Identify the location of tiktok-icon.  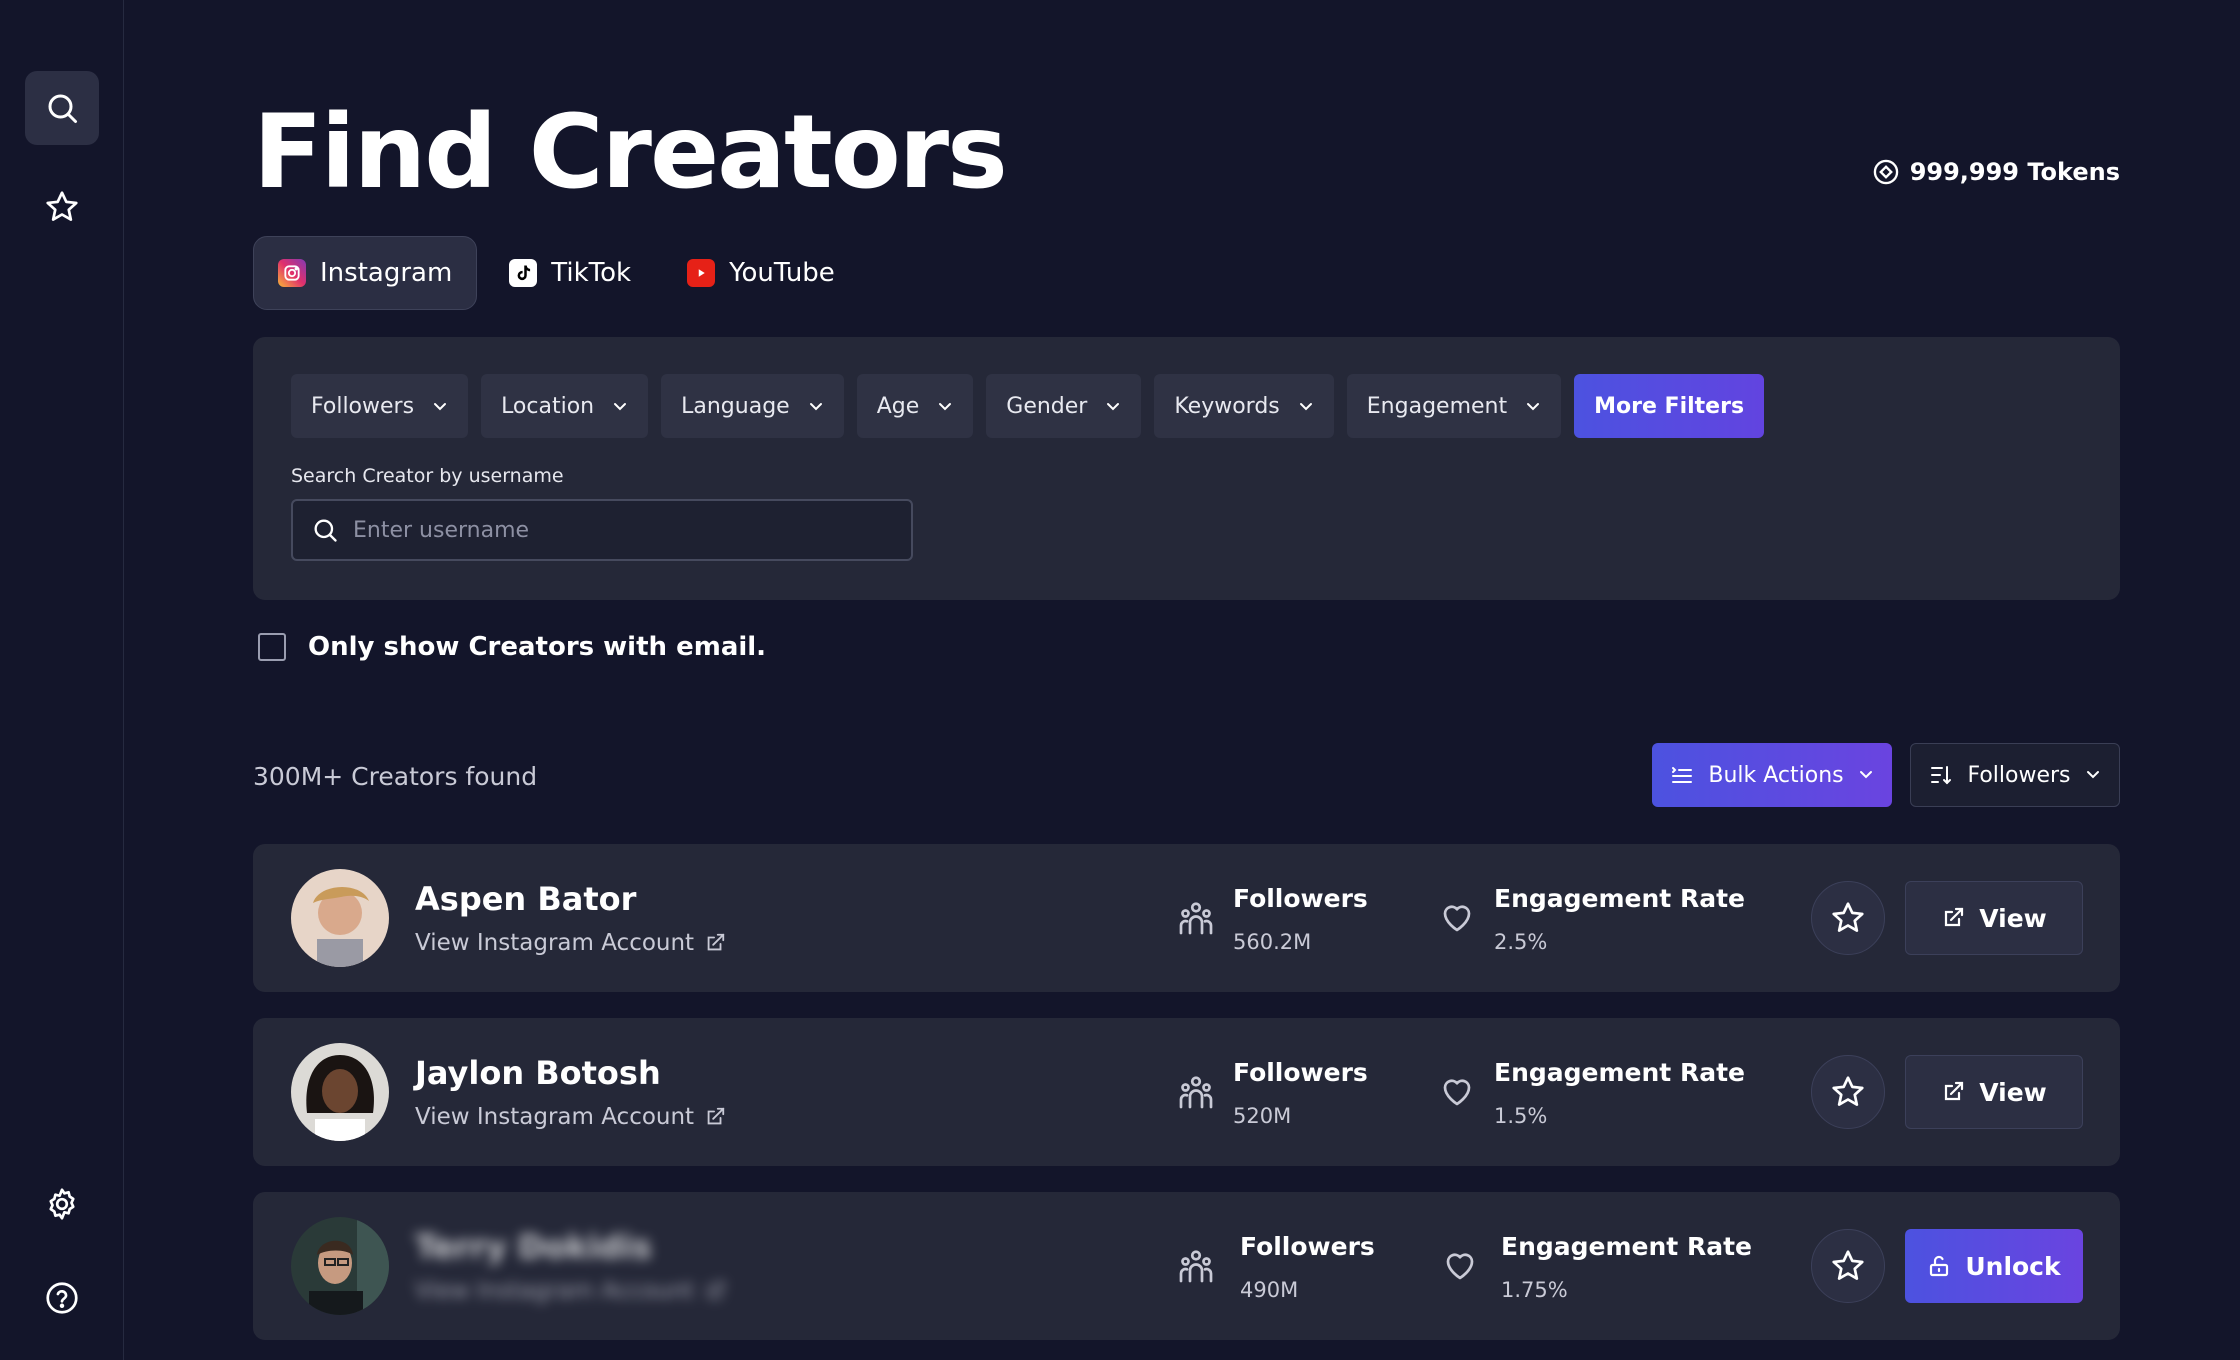
(523, 273).